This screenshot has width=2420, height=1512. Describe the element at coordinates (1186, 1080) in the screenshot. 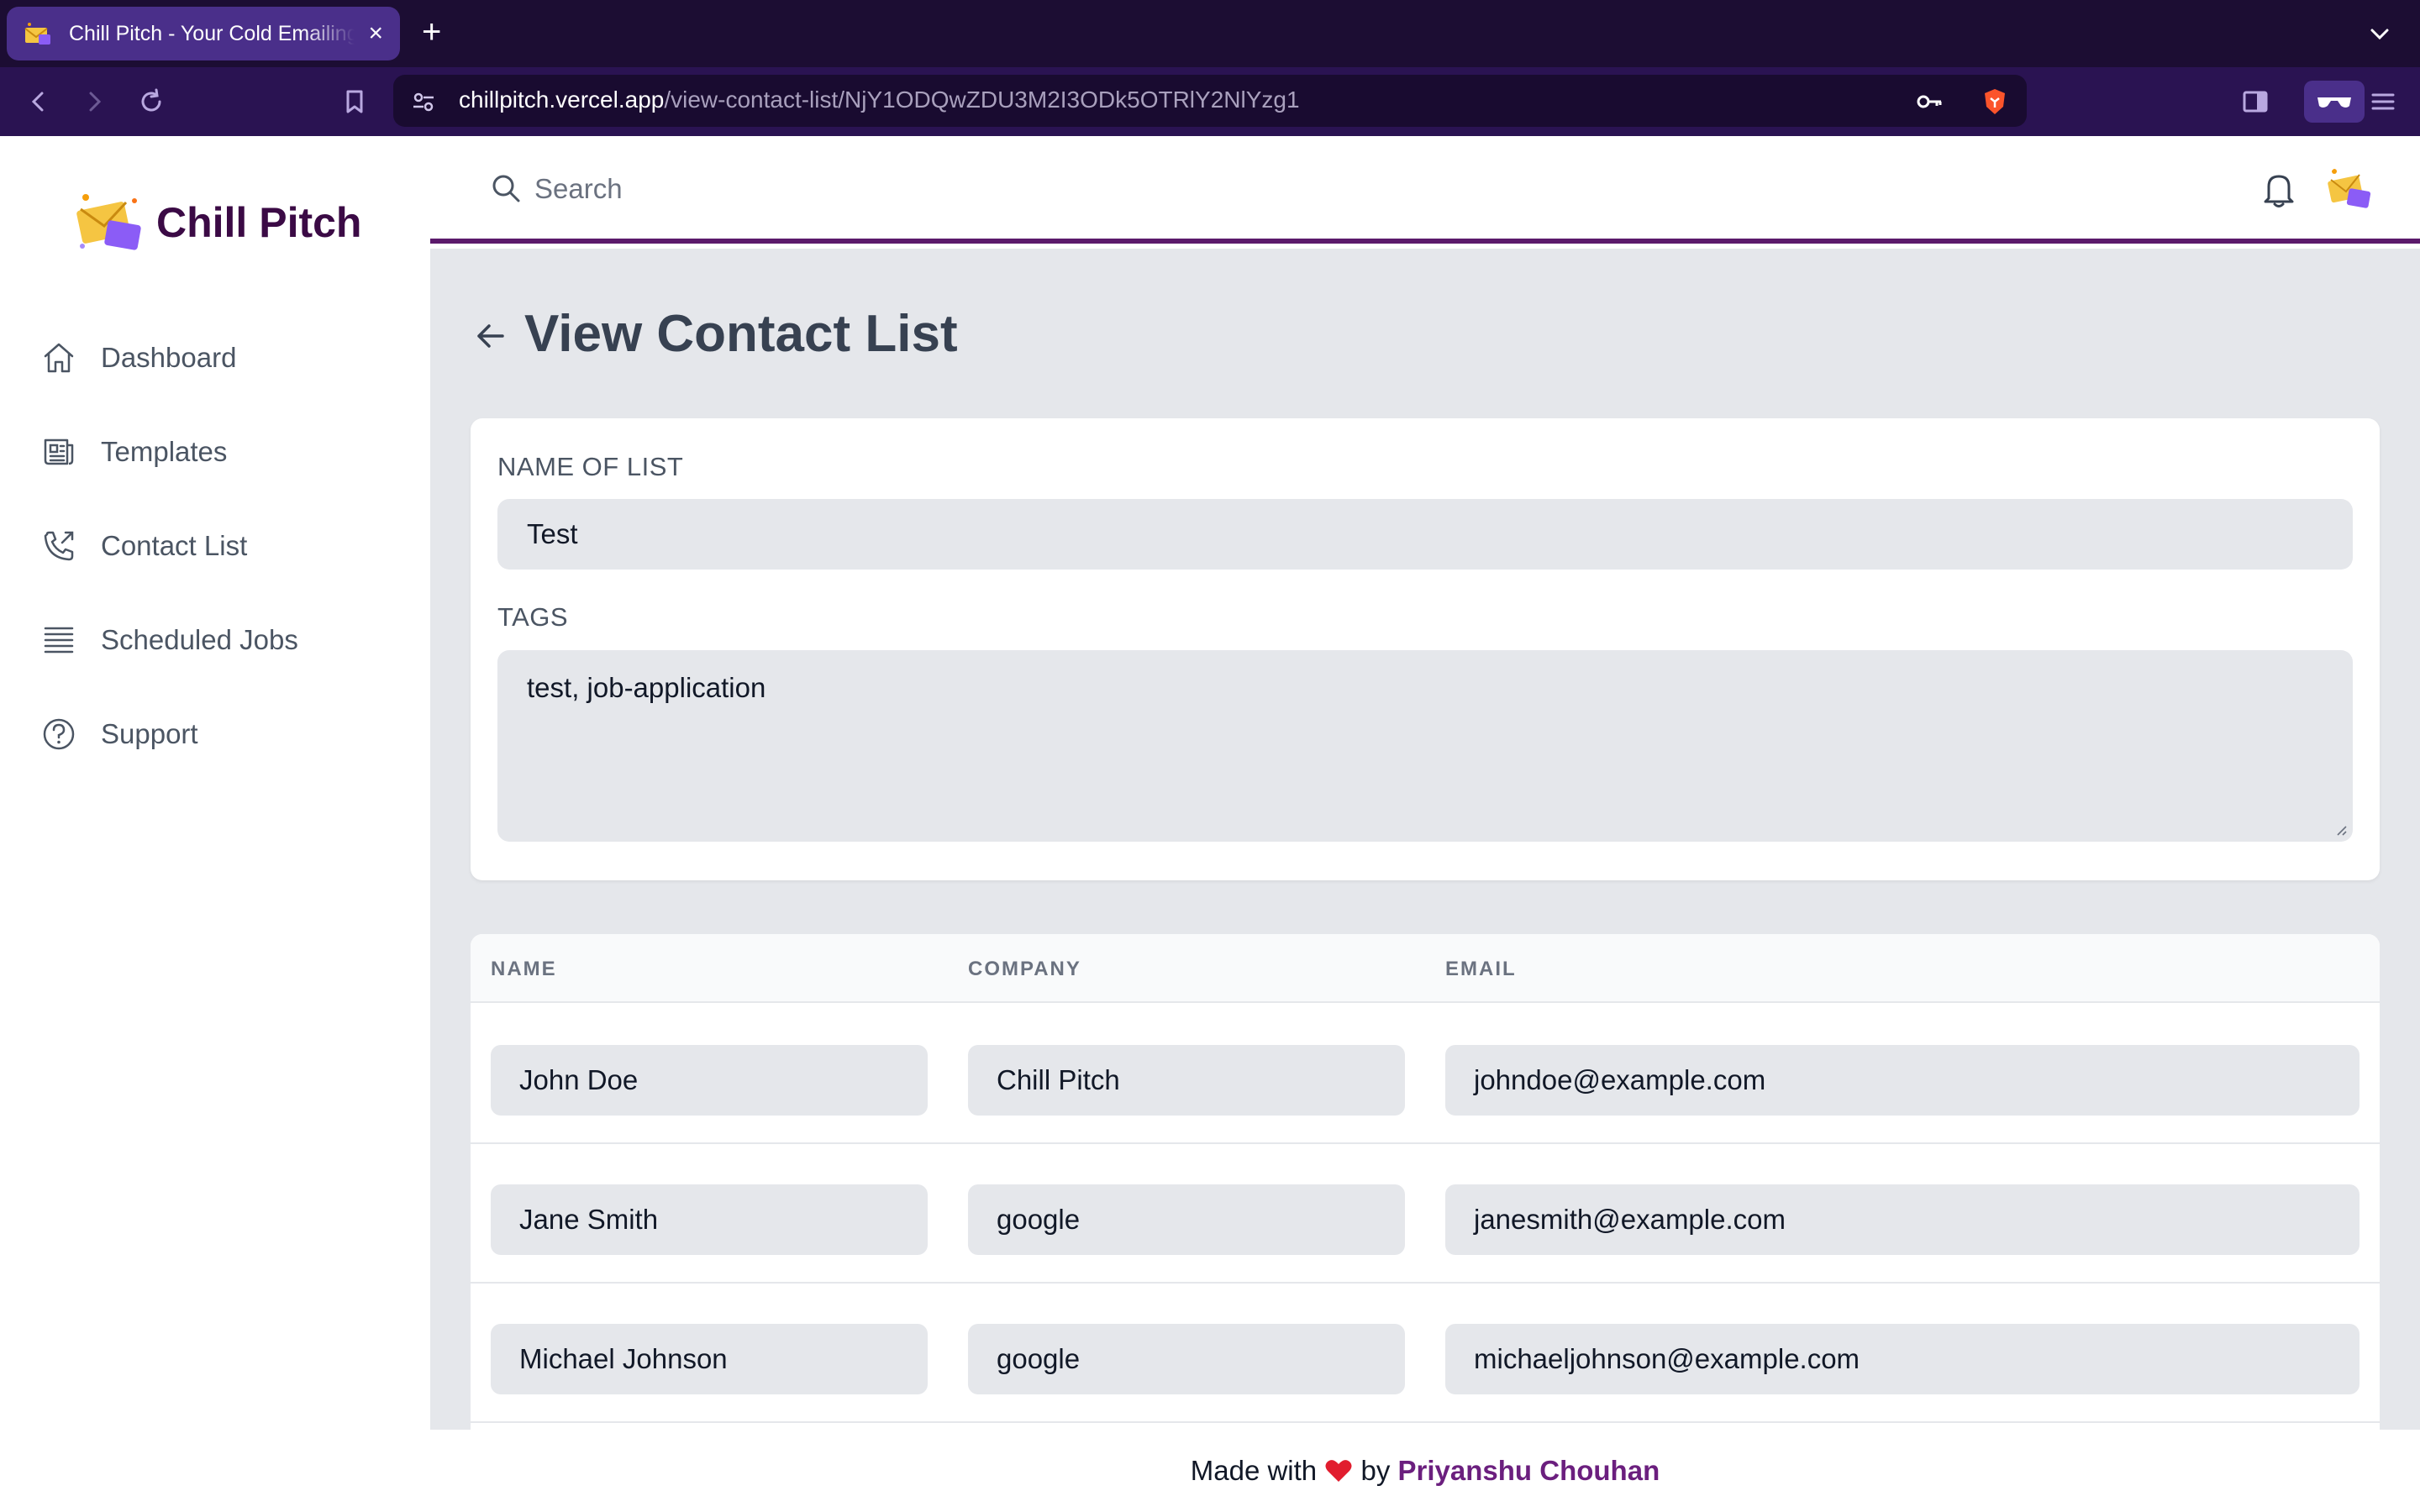

I see `contact-company-field: Chill Pitch` at that location.